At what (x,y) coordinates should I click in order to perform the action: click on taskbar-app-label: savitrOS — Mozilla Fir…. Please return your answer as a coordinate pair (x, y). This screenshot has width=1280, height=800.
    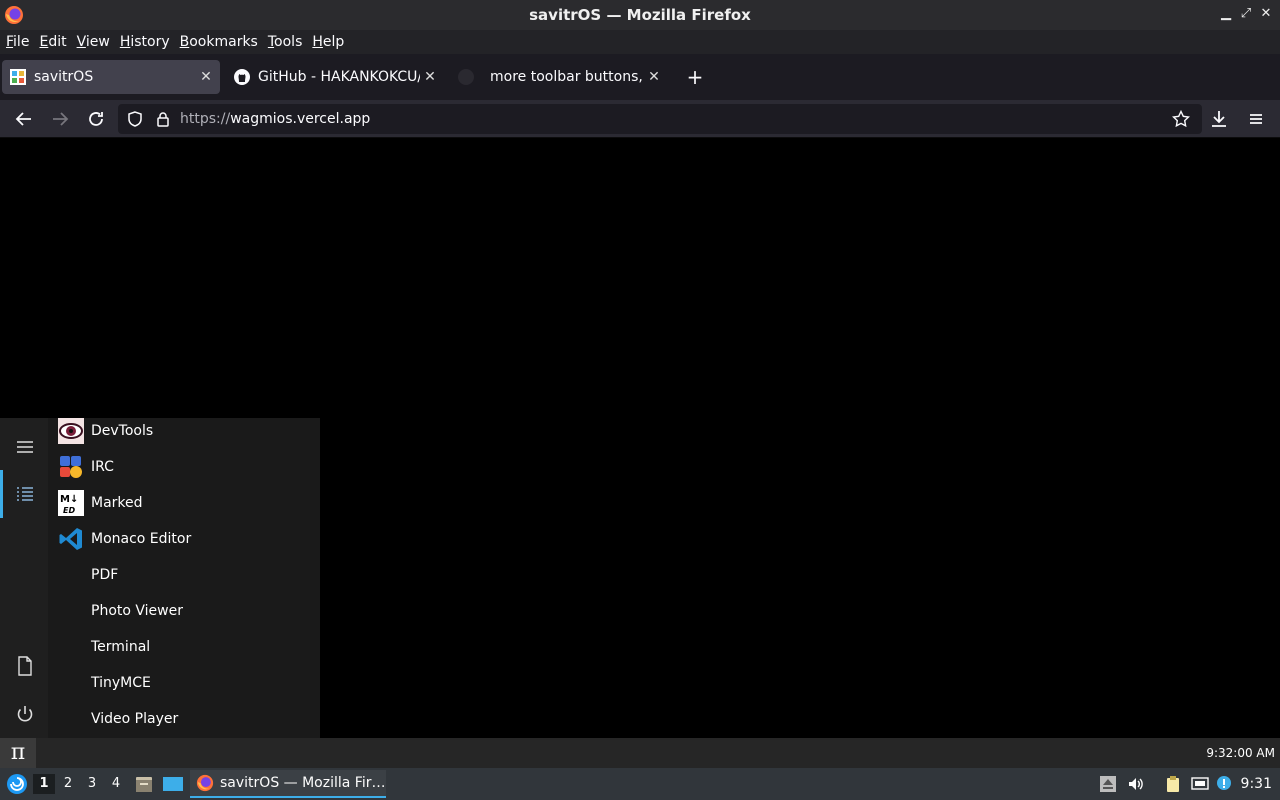
    Looking at the image, I should click on (303, 783).